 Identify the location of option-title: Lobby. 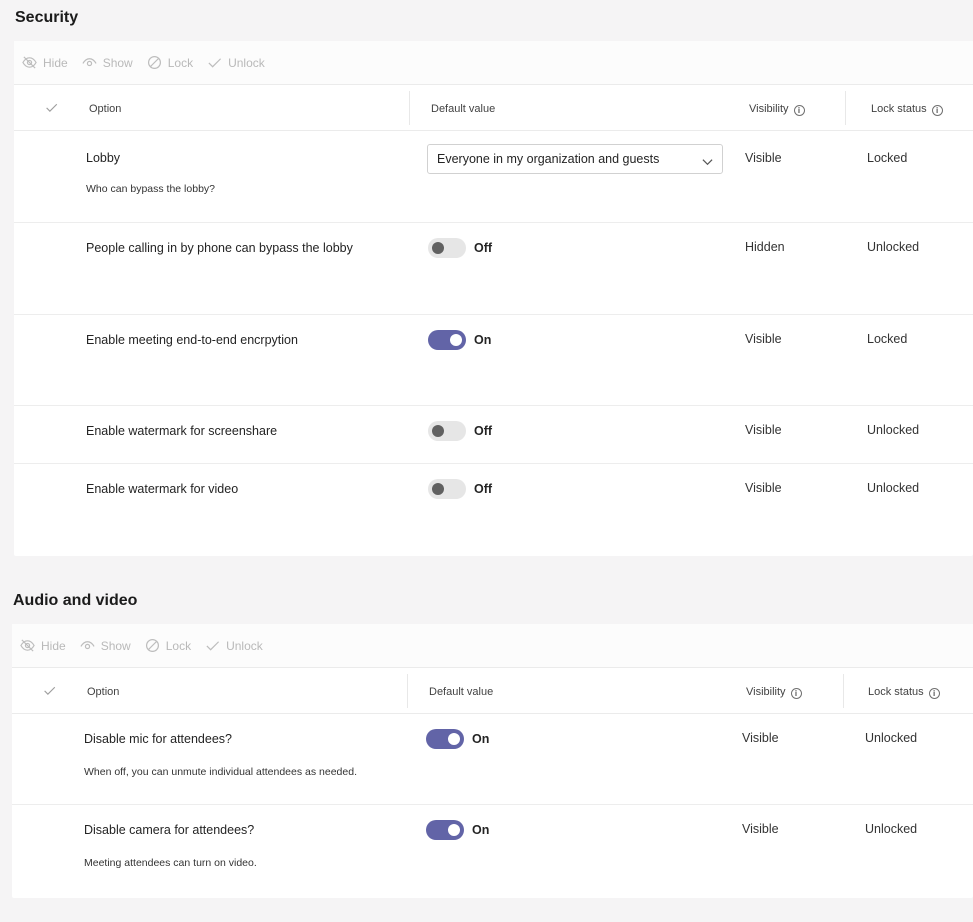
(103, 158).